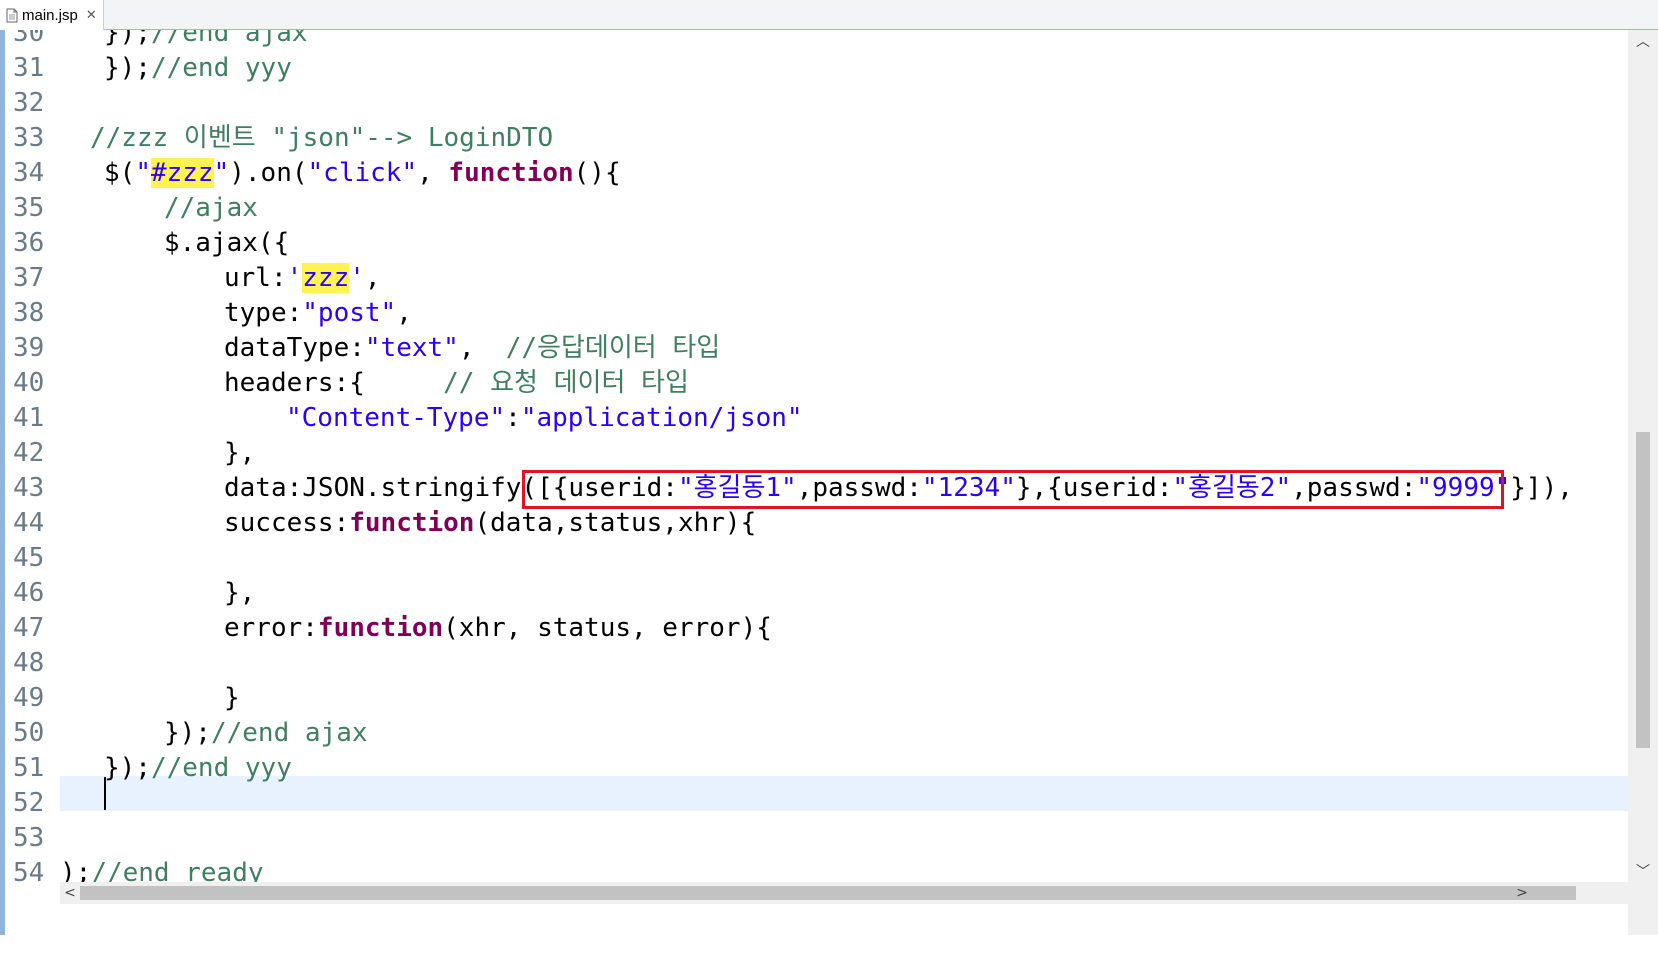 Image resolution: width=1658 pixels, height=957 pixels. I want to click on horizontal-scrollbar: < >, so click(844, 893).